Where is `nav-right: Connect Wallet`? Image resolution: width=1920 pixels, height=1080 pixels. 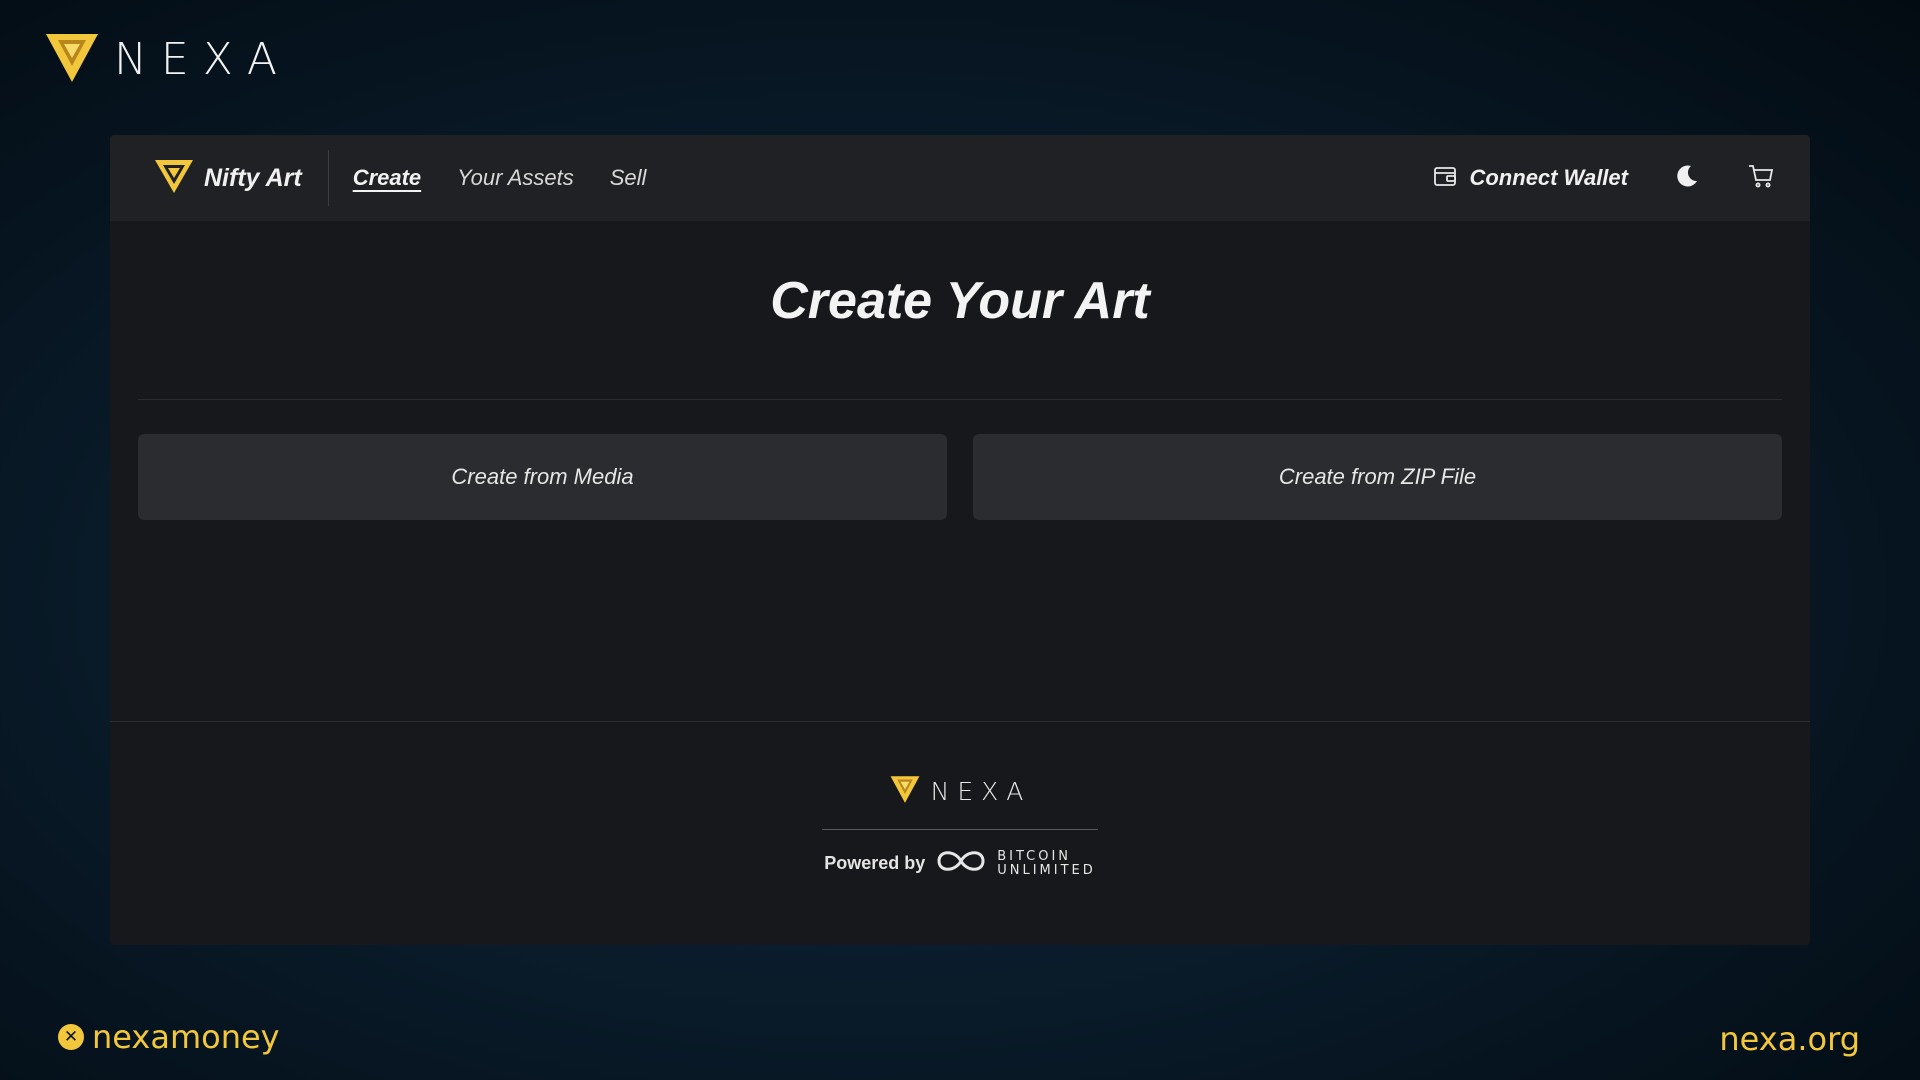 nav-right: Connect Wallet is located at coordinates (1604, 178).